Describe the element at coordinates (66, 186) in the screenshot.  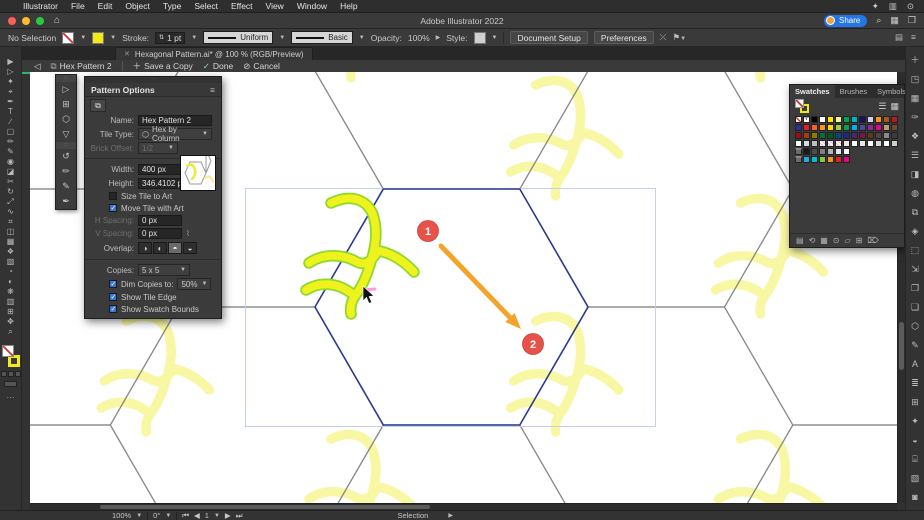
I see `pencil-tool: ✎` at that location.